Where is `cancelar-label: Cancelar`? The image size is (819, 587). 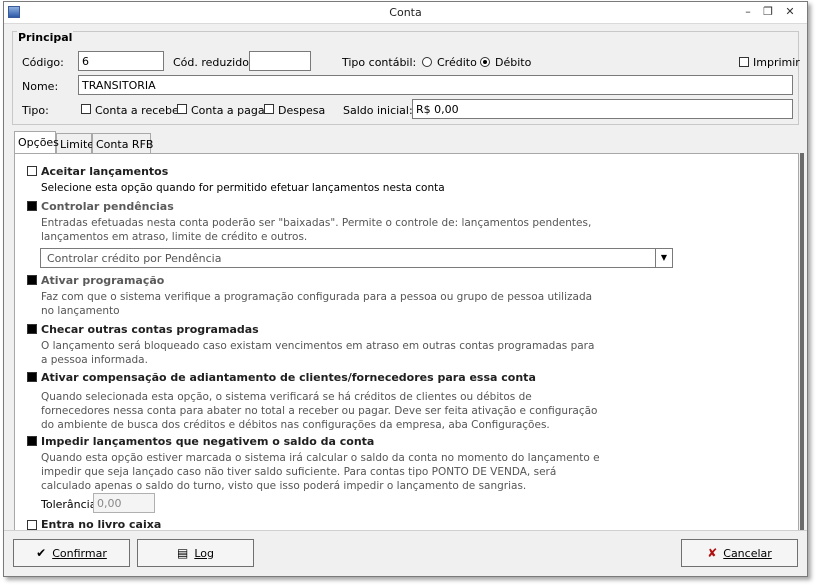
cancelar-label: Cancelar is located at coordinates (747, 553).